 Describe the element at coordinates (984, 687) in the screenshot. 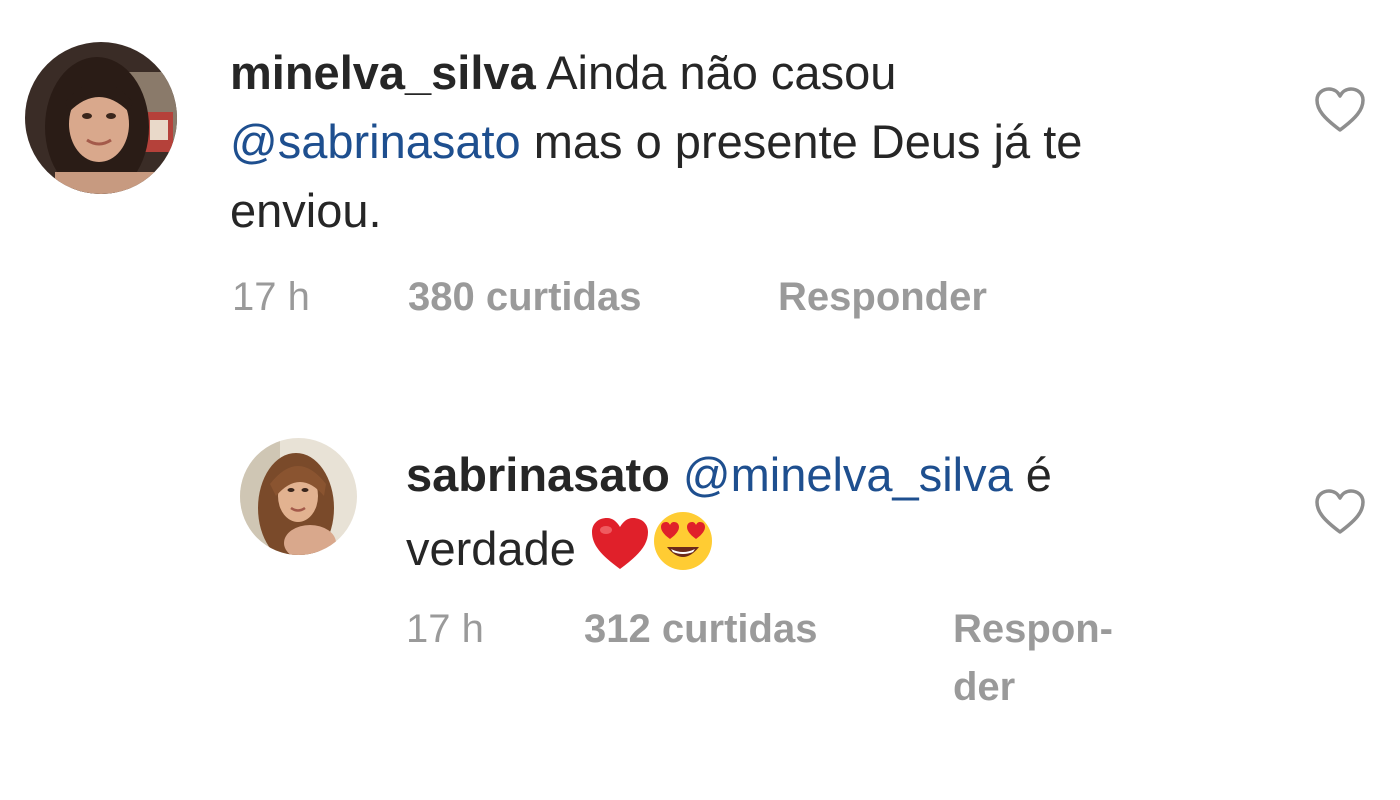

I see `reply-label-part: der` at that location.